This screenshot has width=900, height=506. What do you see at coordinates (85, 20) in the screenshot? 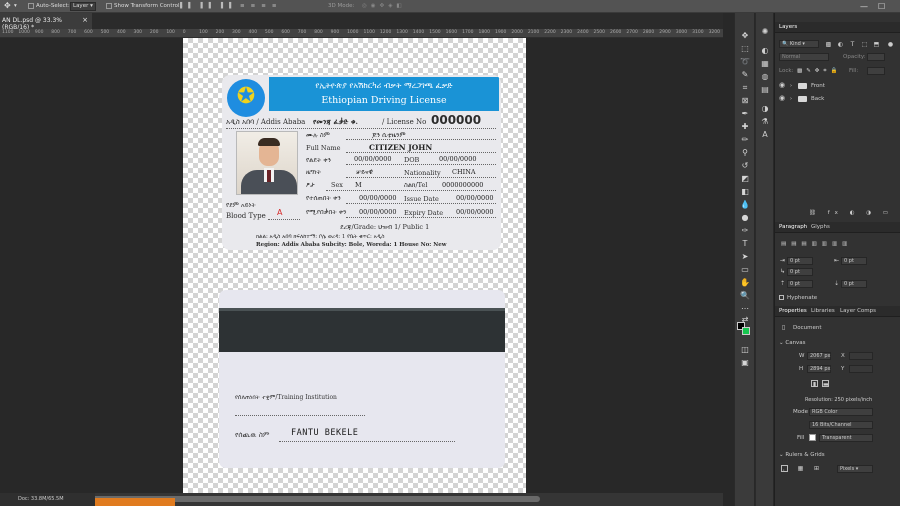
I see `close-tab-icon: ×` at bounding box center [85, 20].